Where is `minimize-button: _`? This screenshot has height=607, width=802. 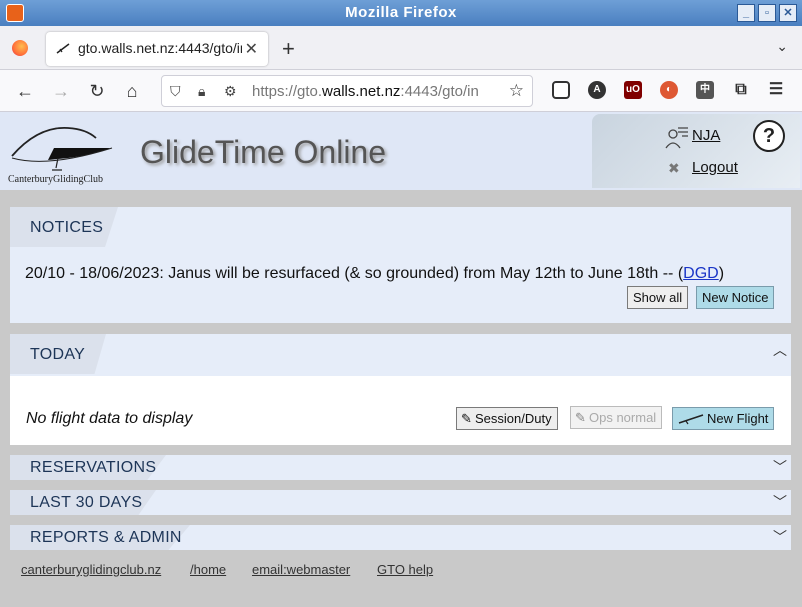 minimize-button: _ is located at coordinates (746, 13).